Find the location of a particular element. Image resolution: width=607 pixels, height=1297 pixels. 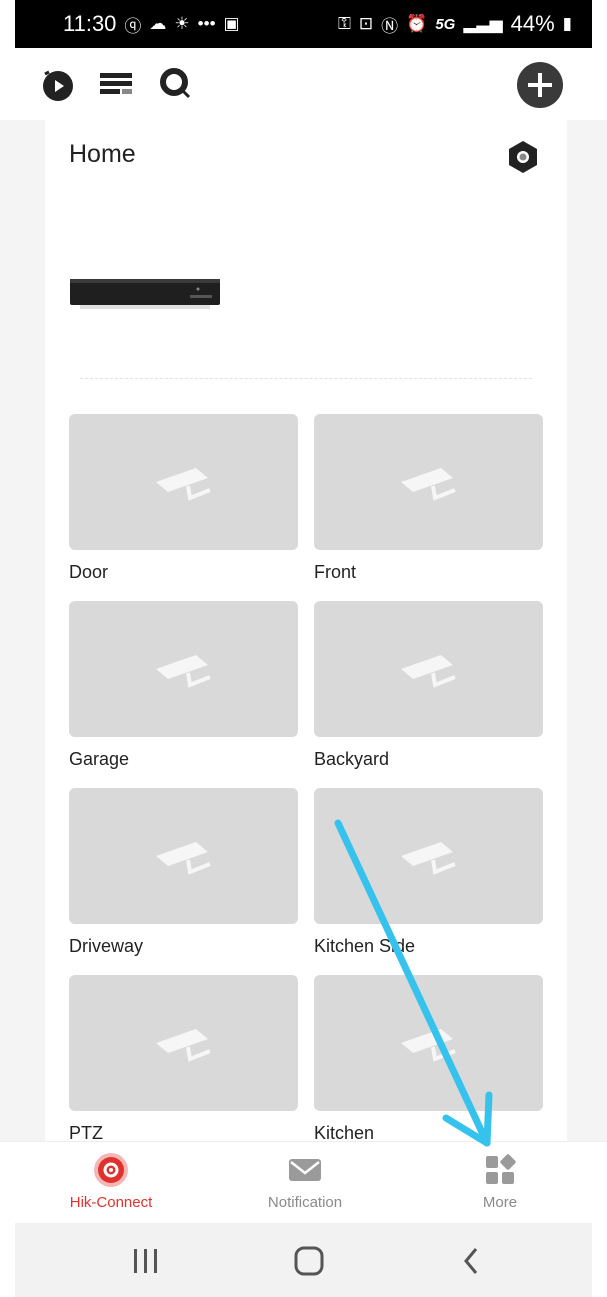

qb-icon: ⓠ is located at coordinates (133, 26).